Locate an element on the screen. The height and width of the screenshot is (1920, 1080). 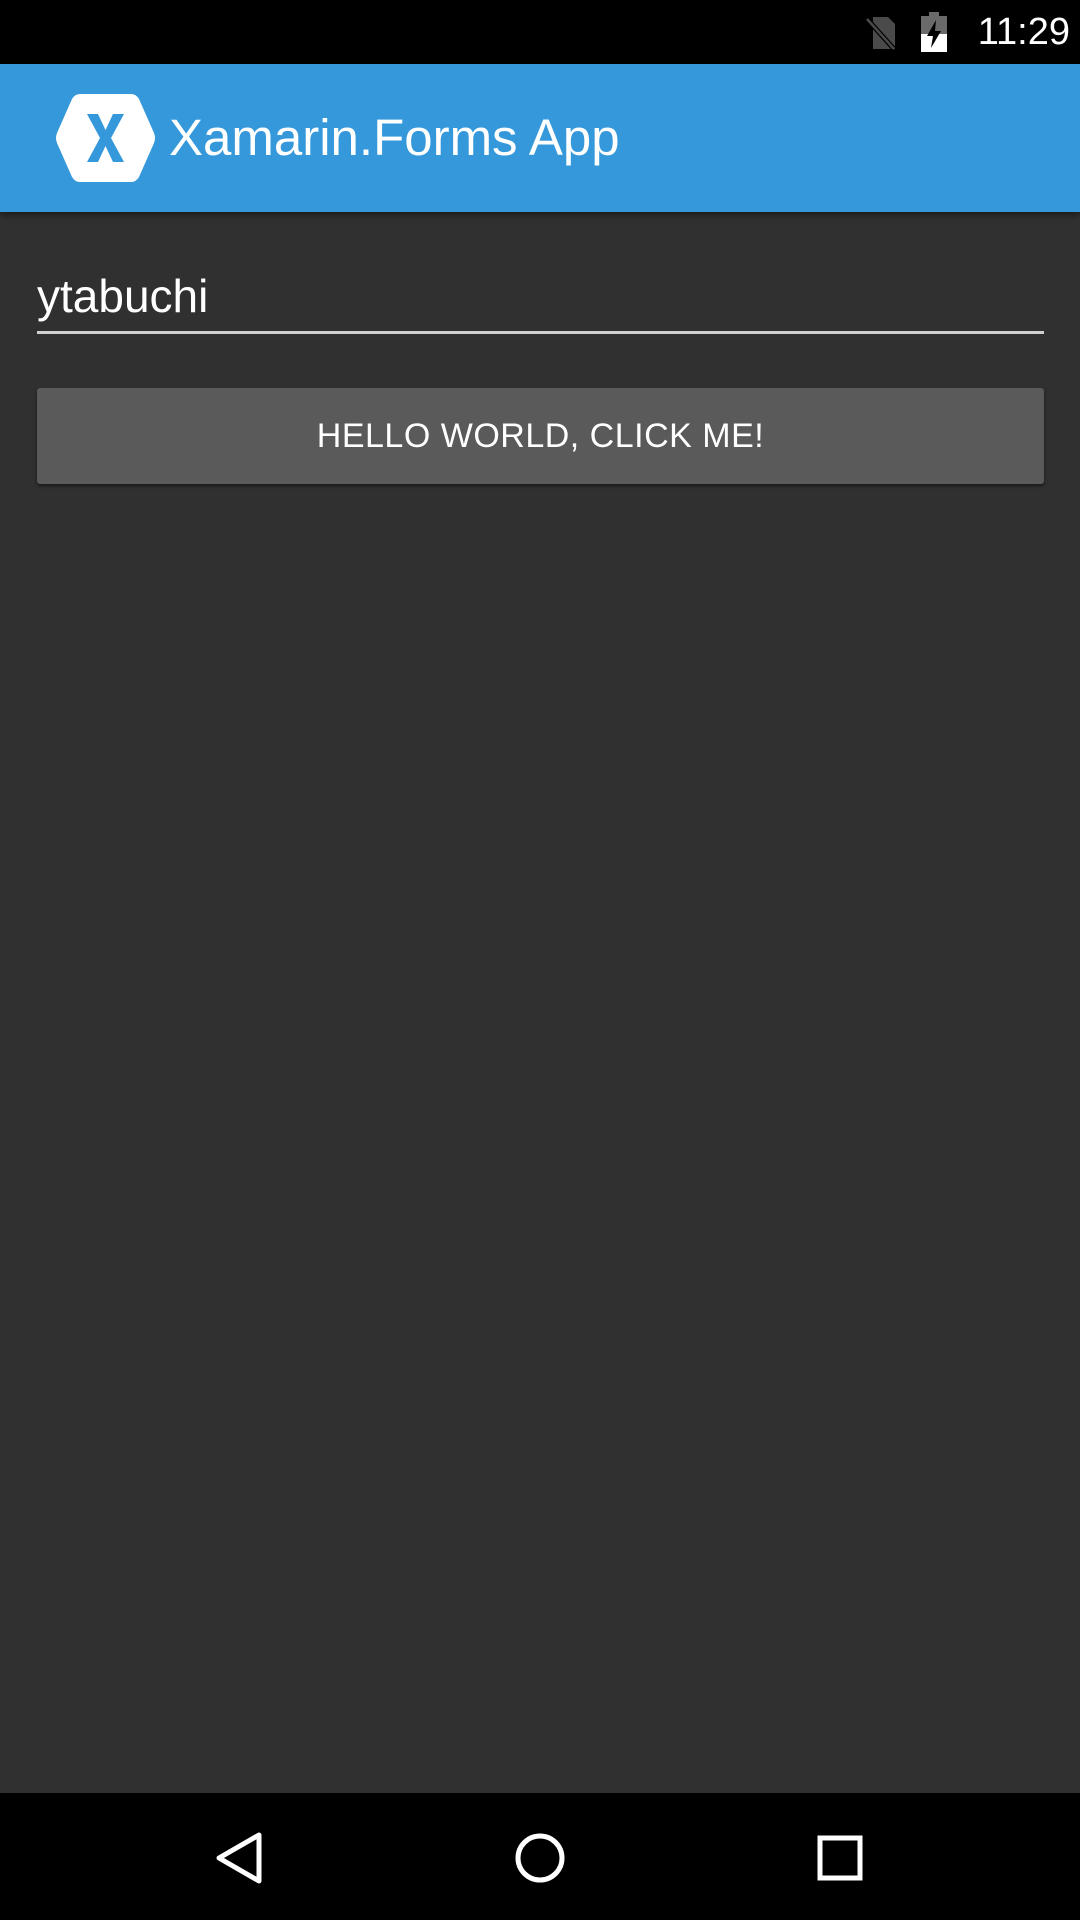
name-entry-field: ytabuchi is located at coordinates (540, 298).